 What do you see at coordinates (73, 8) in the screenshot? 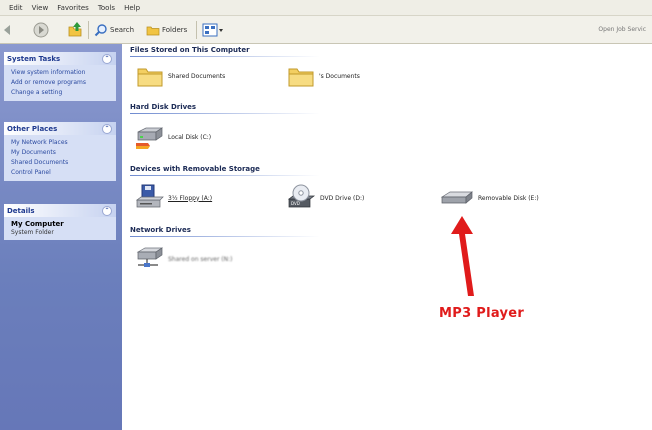
I see `menu-favorites: Favorites` at bounding box center [73, 8].